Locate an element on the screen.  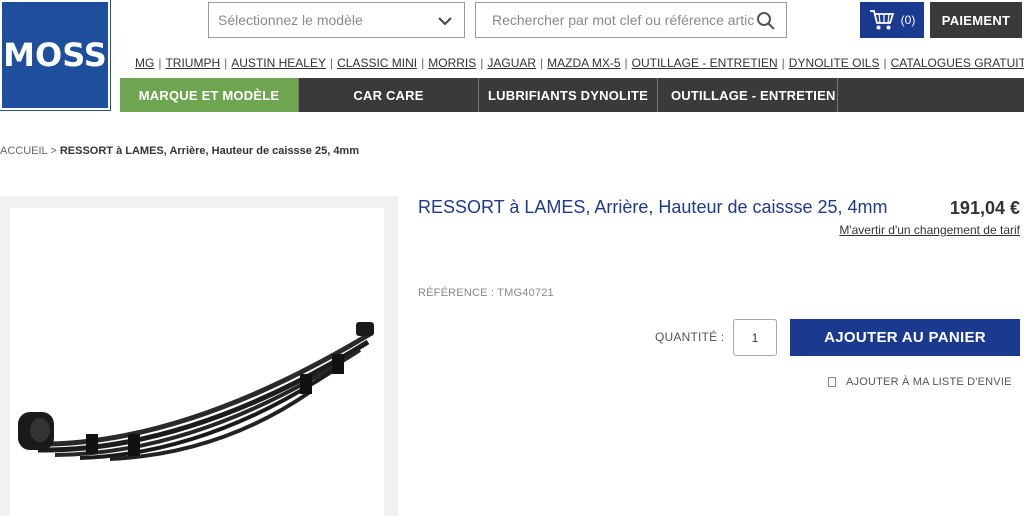
leaf-spring-image is located at coordinates (196, 391).